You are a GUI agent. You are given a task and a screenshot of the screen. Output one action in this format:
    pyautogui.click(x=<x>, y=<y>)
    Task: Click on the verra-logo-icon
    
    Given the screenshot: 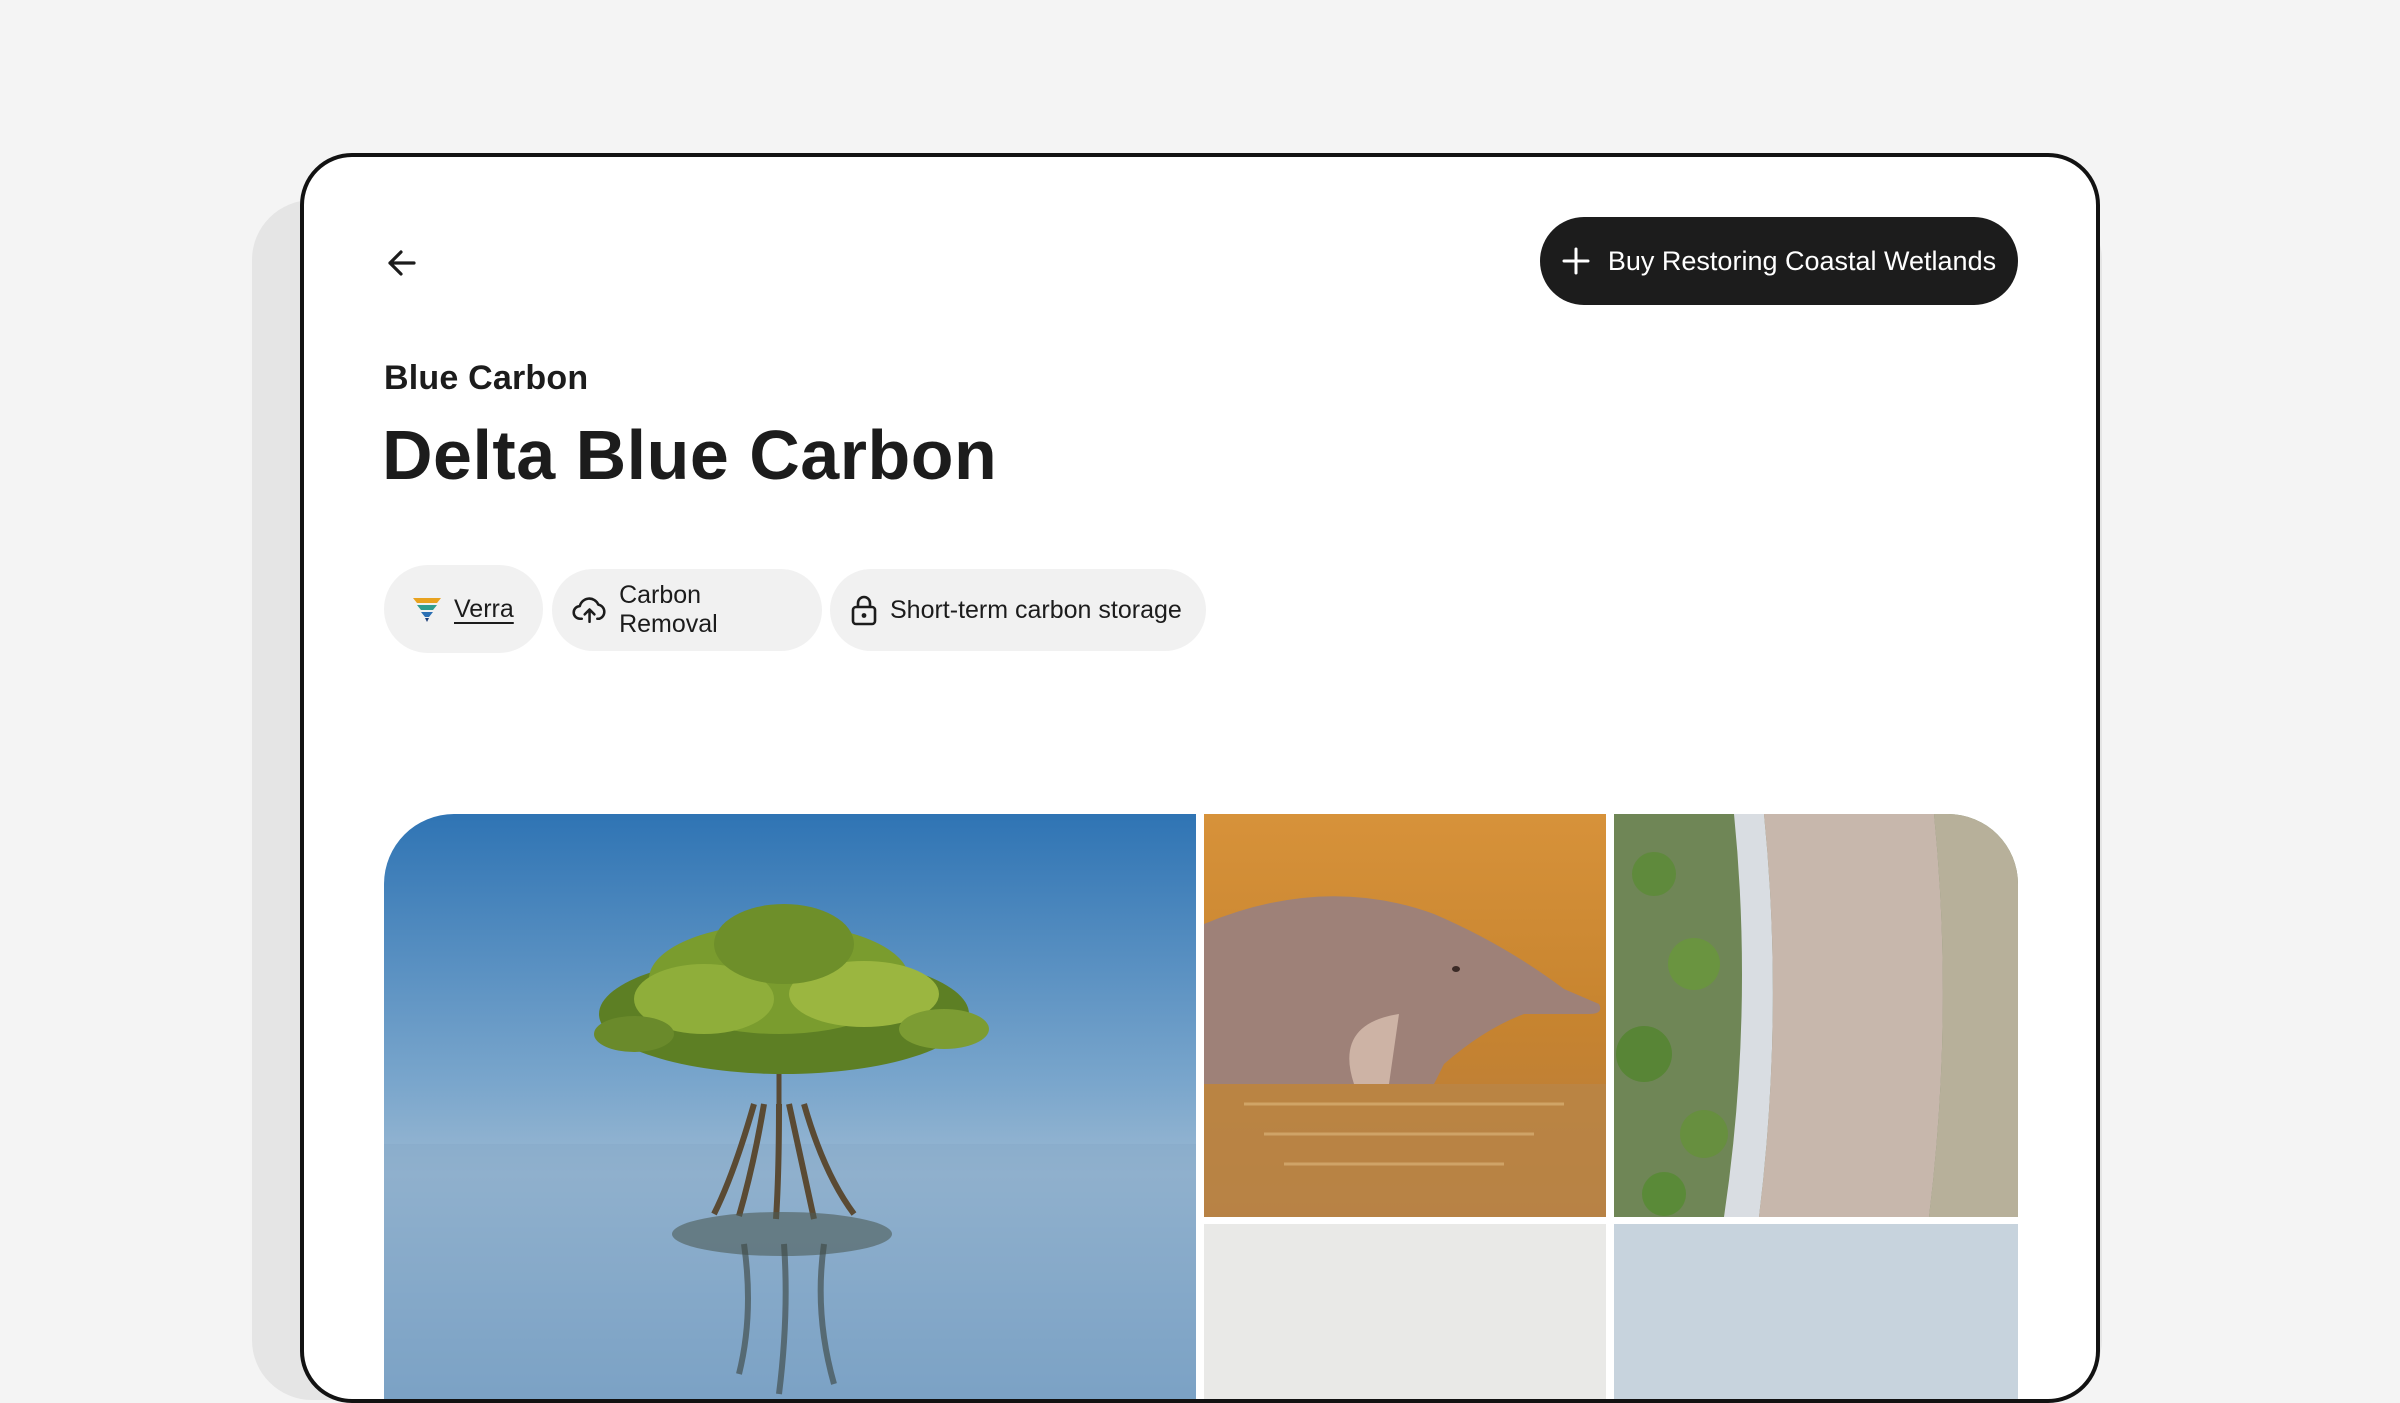 What is the action you would take?
    pyautogui.click(x=427, y=610)
    